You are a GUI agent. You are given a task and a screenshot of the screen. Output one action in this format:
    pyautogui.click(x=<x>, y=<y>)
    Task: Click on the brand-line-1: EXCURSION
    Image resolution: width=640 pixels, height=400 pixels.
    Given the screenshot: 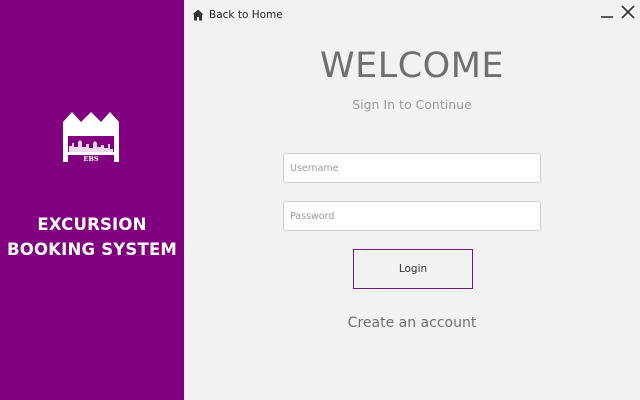 What is the action you would take?
    pyautogui.click(x=92, y=224)
    